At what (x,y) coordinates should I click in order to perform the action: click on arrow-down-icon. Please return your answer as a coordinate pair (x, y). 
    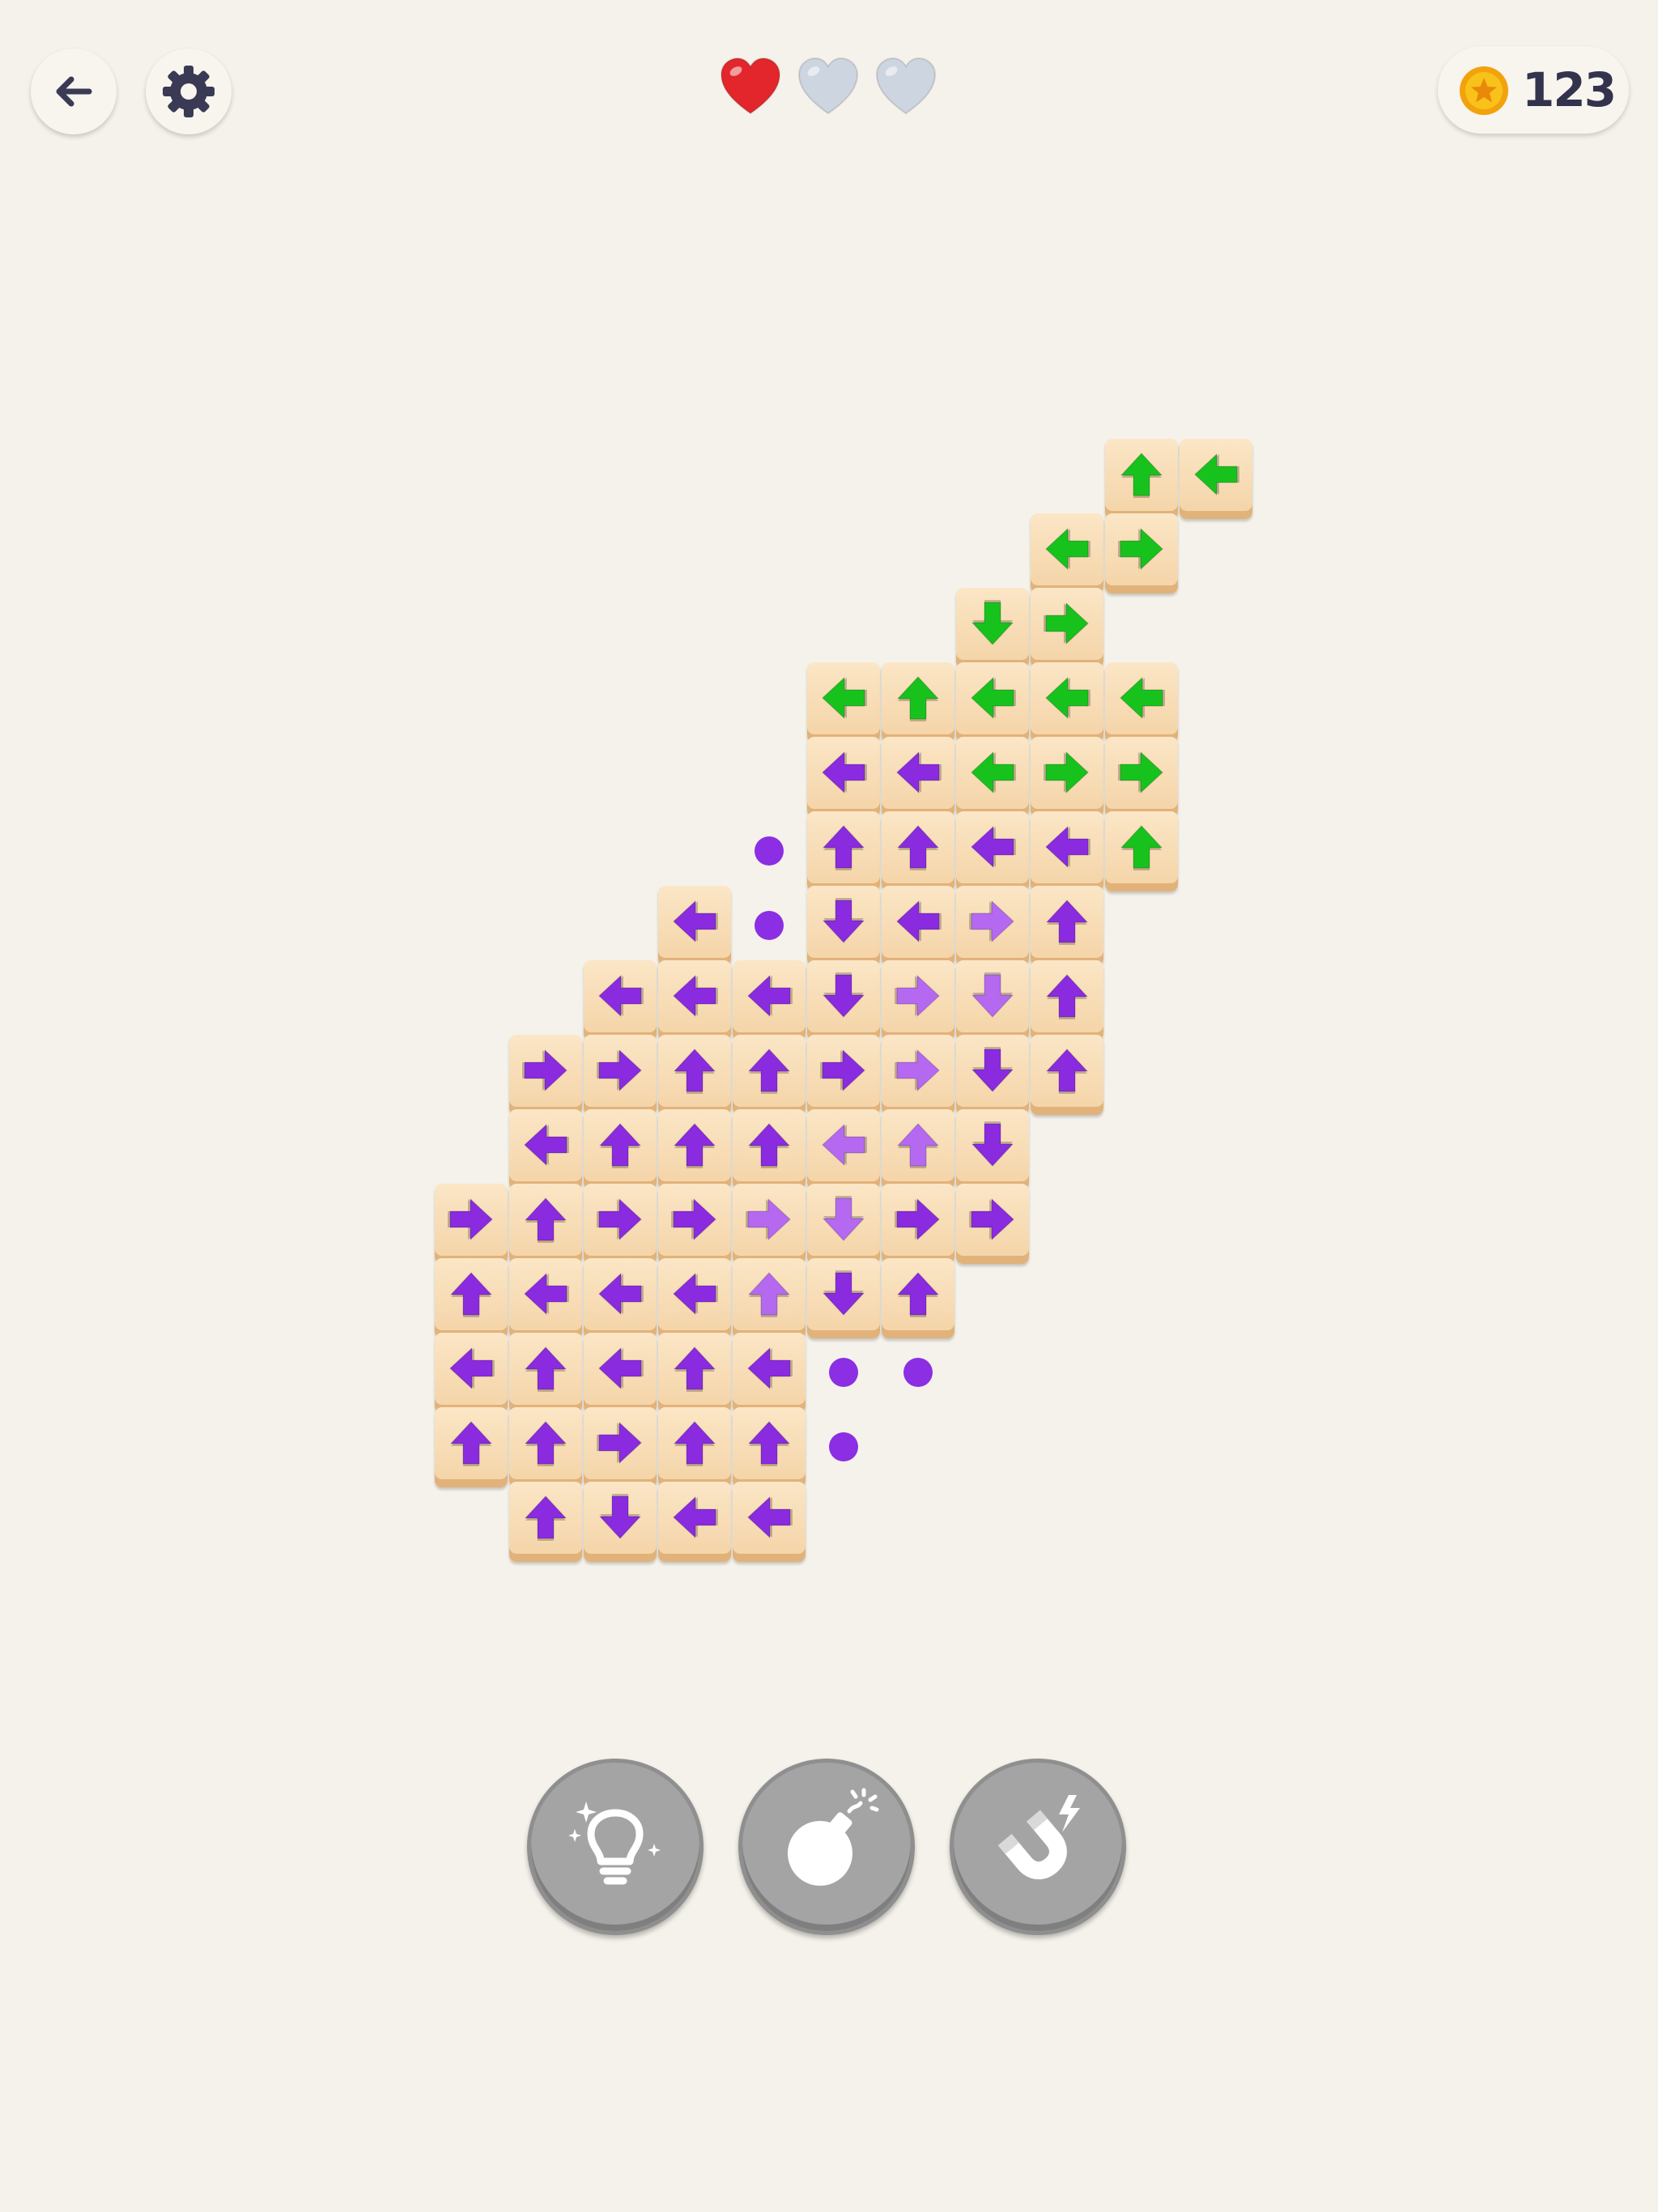
    Looking at the image, I should click on (844, 995).